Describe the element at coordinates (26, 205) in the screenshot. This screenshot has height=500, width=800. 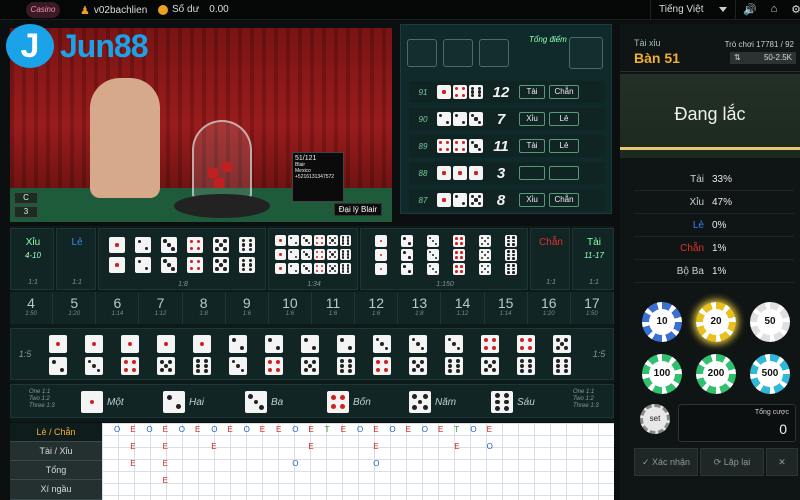
I see `video-controls: C 3` at that location.